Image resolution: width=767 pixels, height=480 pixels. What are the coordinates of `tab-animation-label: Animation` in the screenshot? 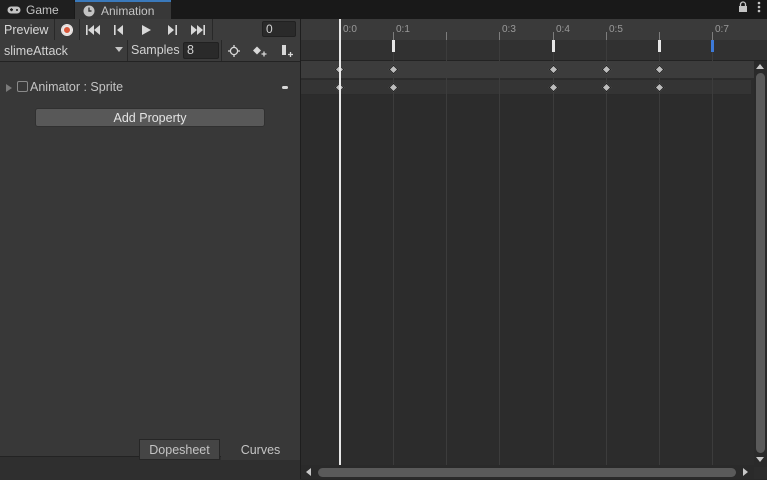 It's located at (128, 10).